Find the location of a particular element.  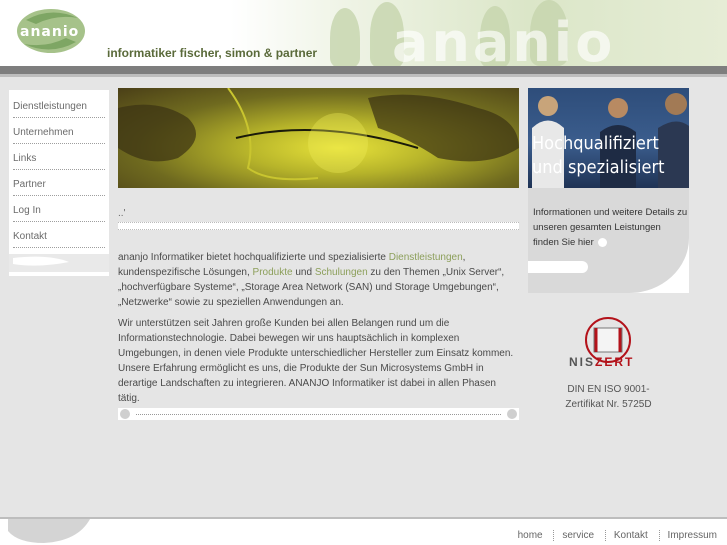

footer-nav: home service Kontakt Impressum is located at coordinates (617, 535).